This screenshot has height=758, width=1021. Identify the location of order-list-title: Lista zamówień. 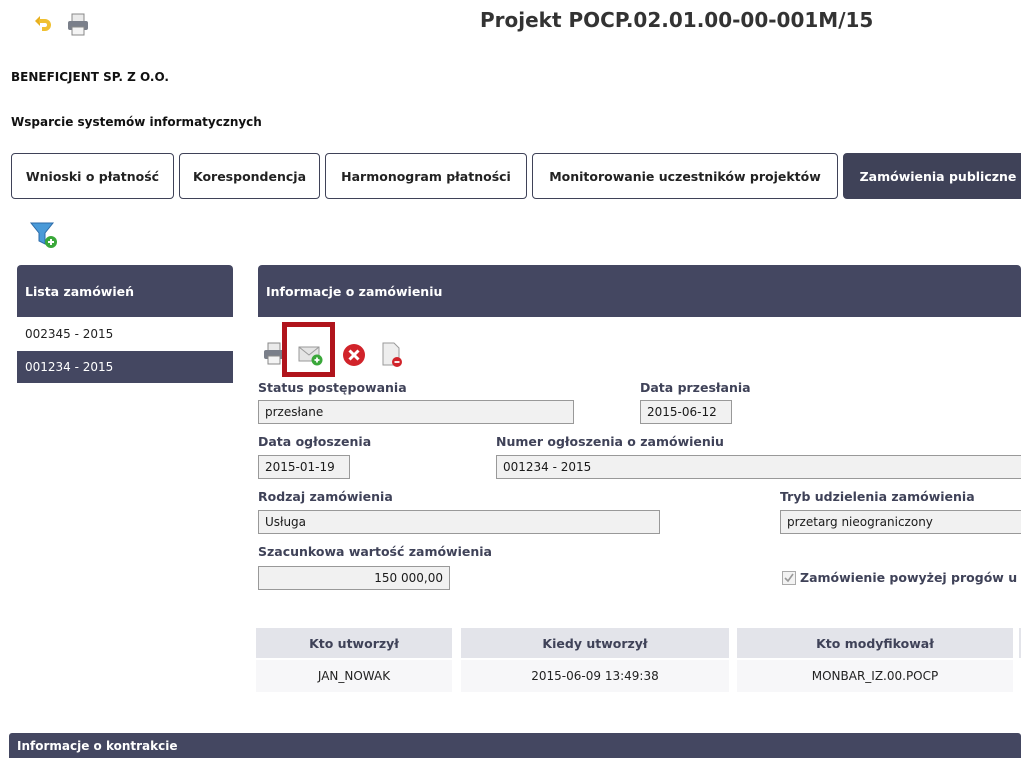
(79, 291).